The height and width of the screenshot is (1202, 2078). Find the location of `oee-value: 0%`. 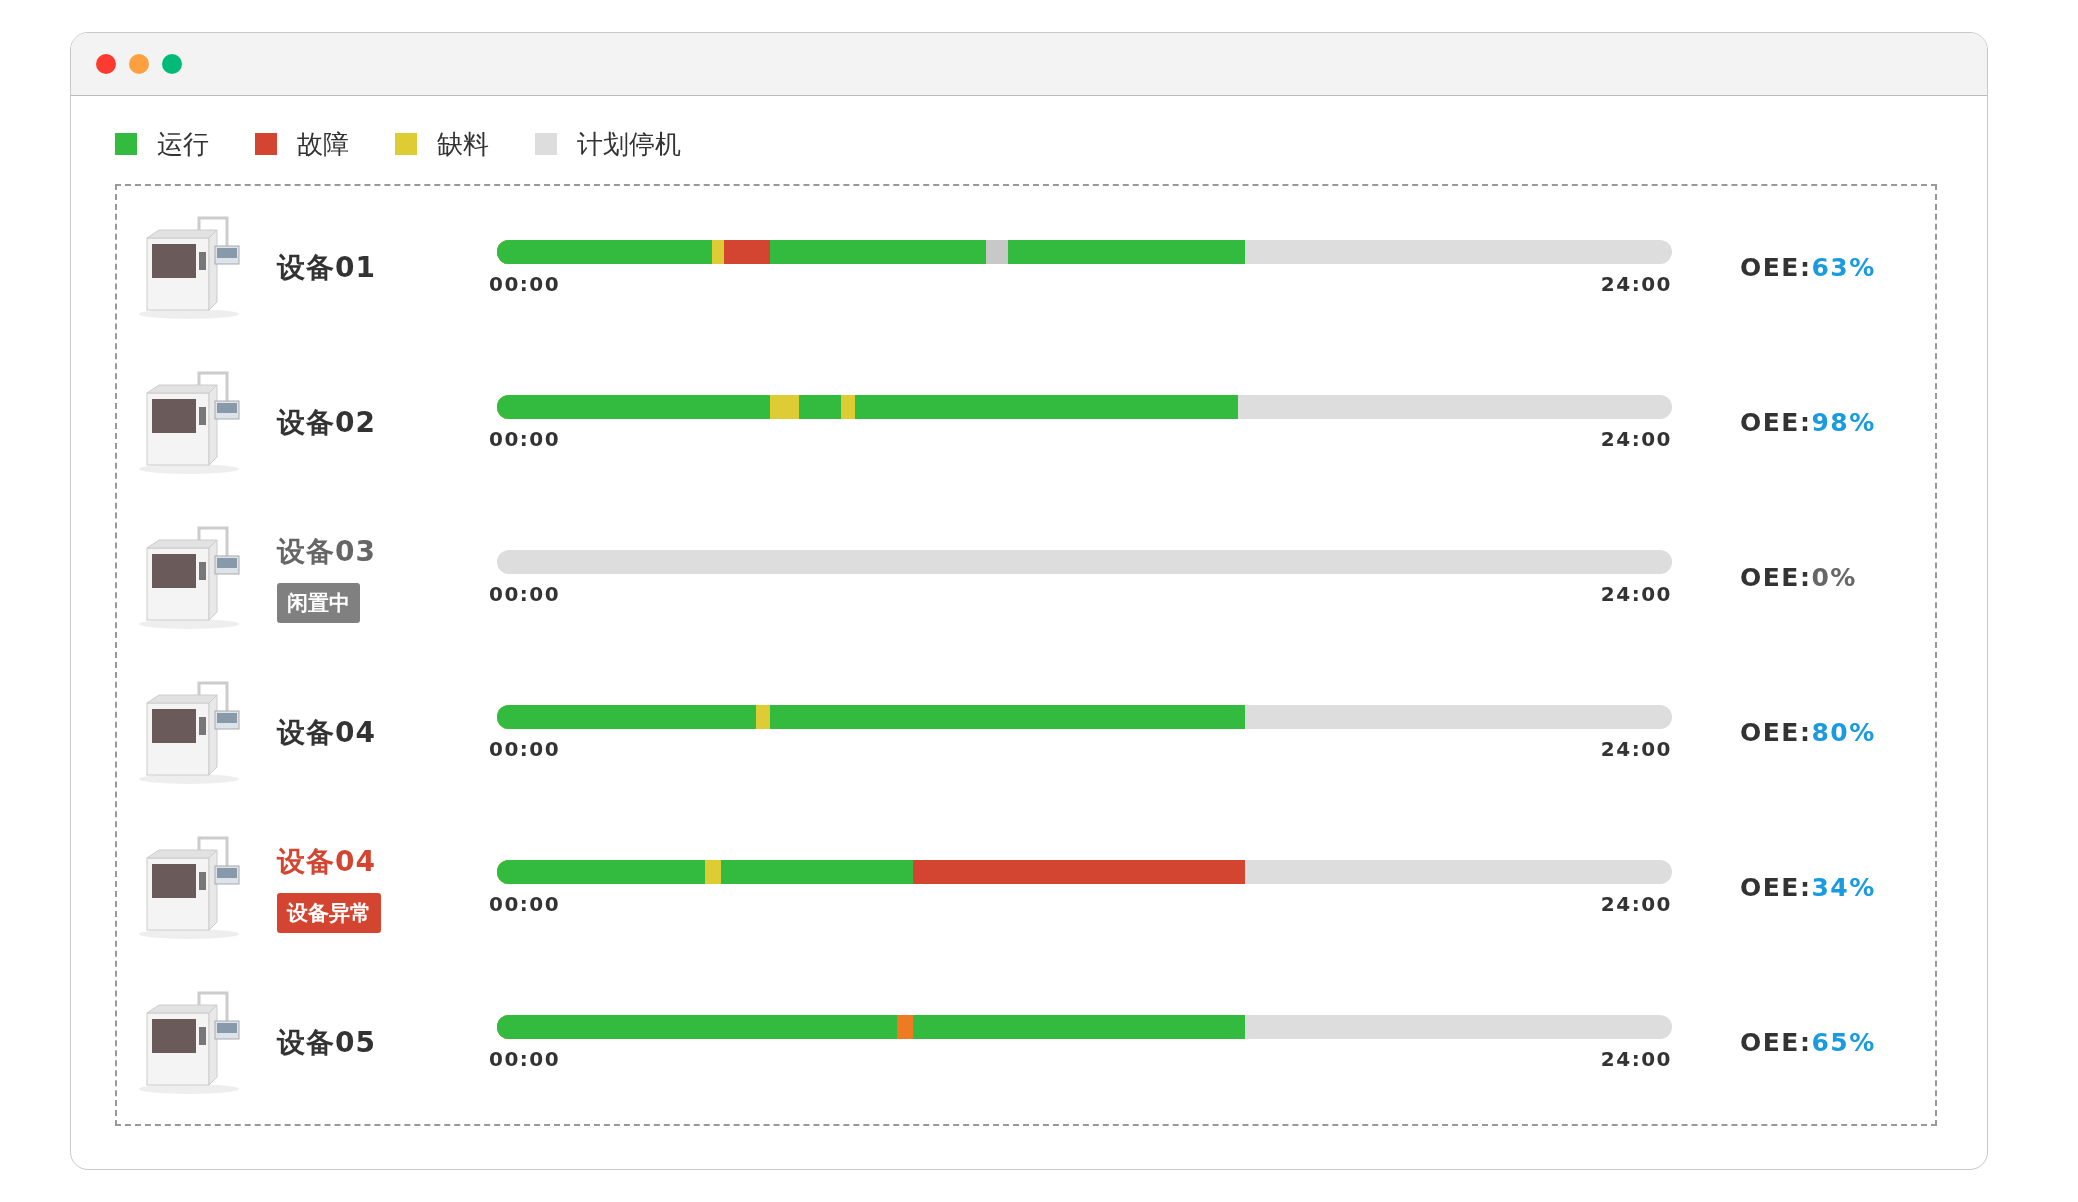

oee-value: 0% is located at coordinates (1834, 577).